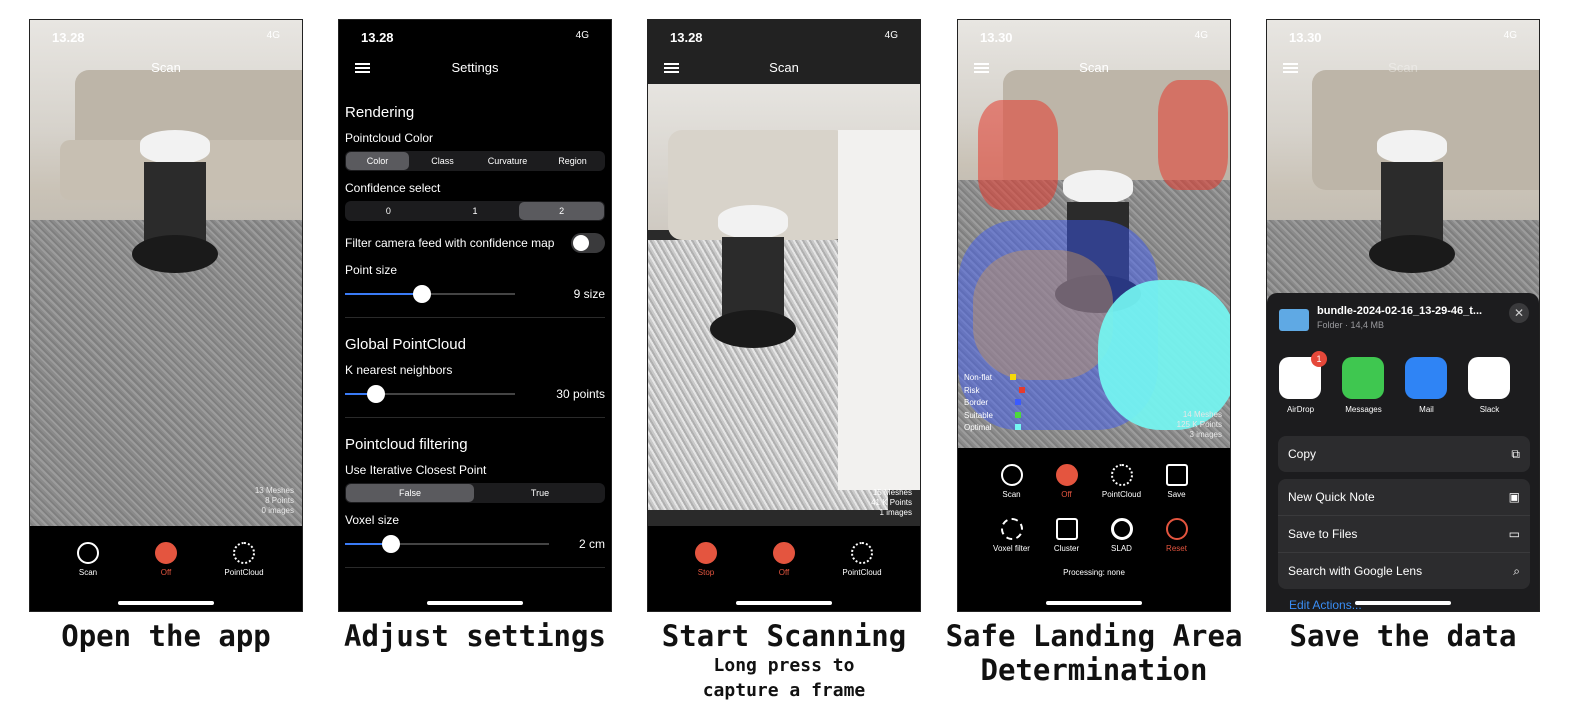  Describe the element at coordinates (1404, 497) in the screenshot. I see `action-new-quick-note: New Quick Note ▣` at that location.